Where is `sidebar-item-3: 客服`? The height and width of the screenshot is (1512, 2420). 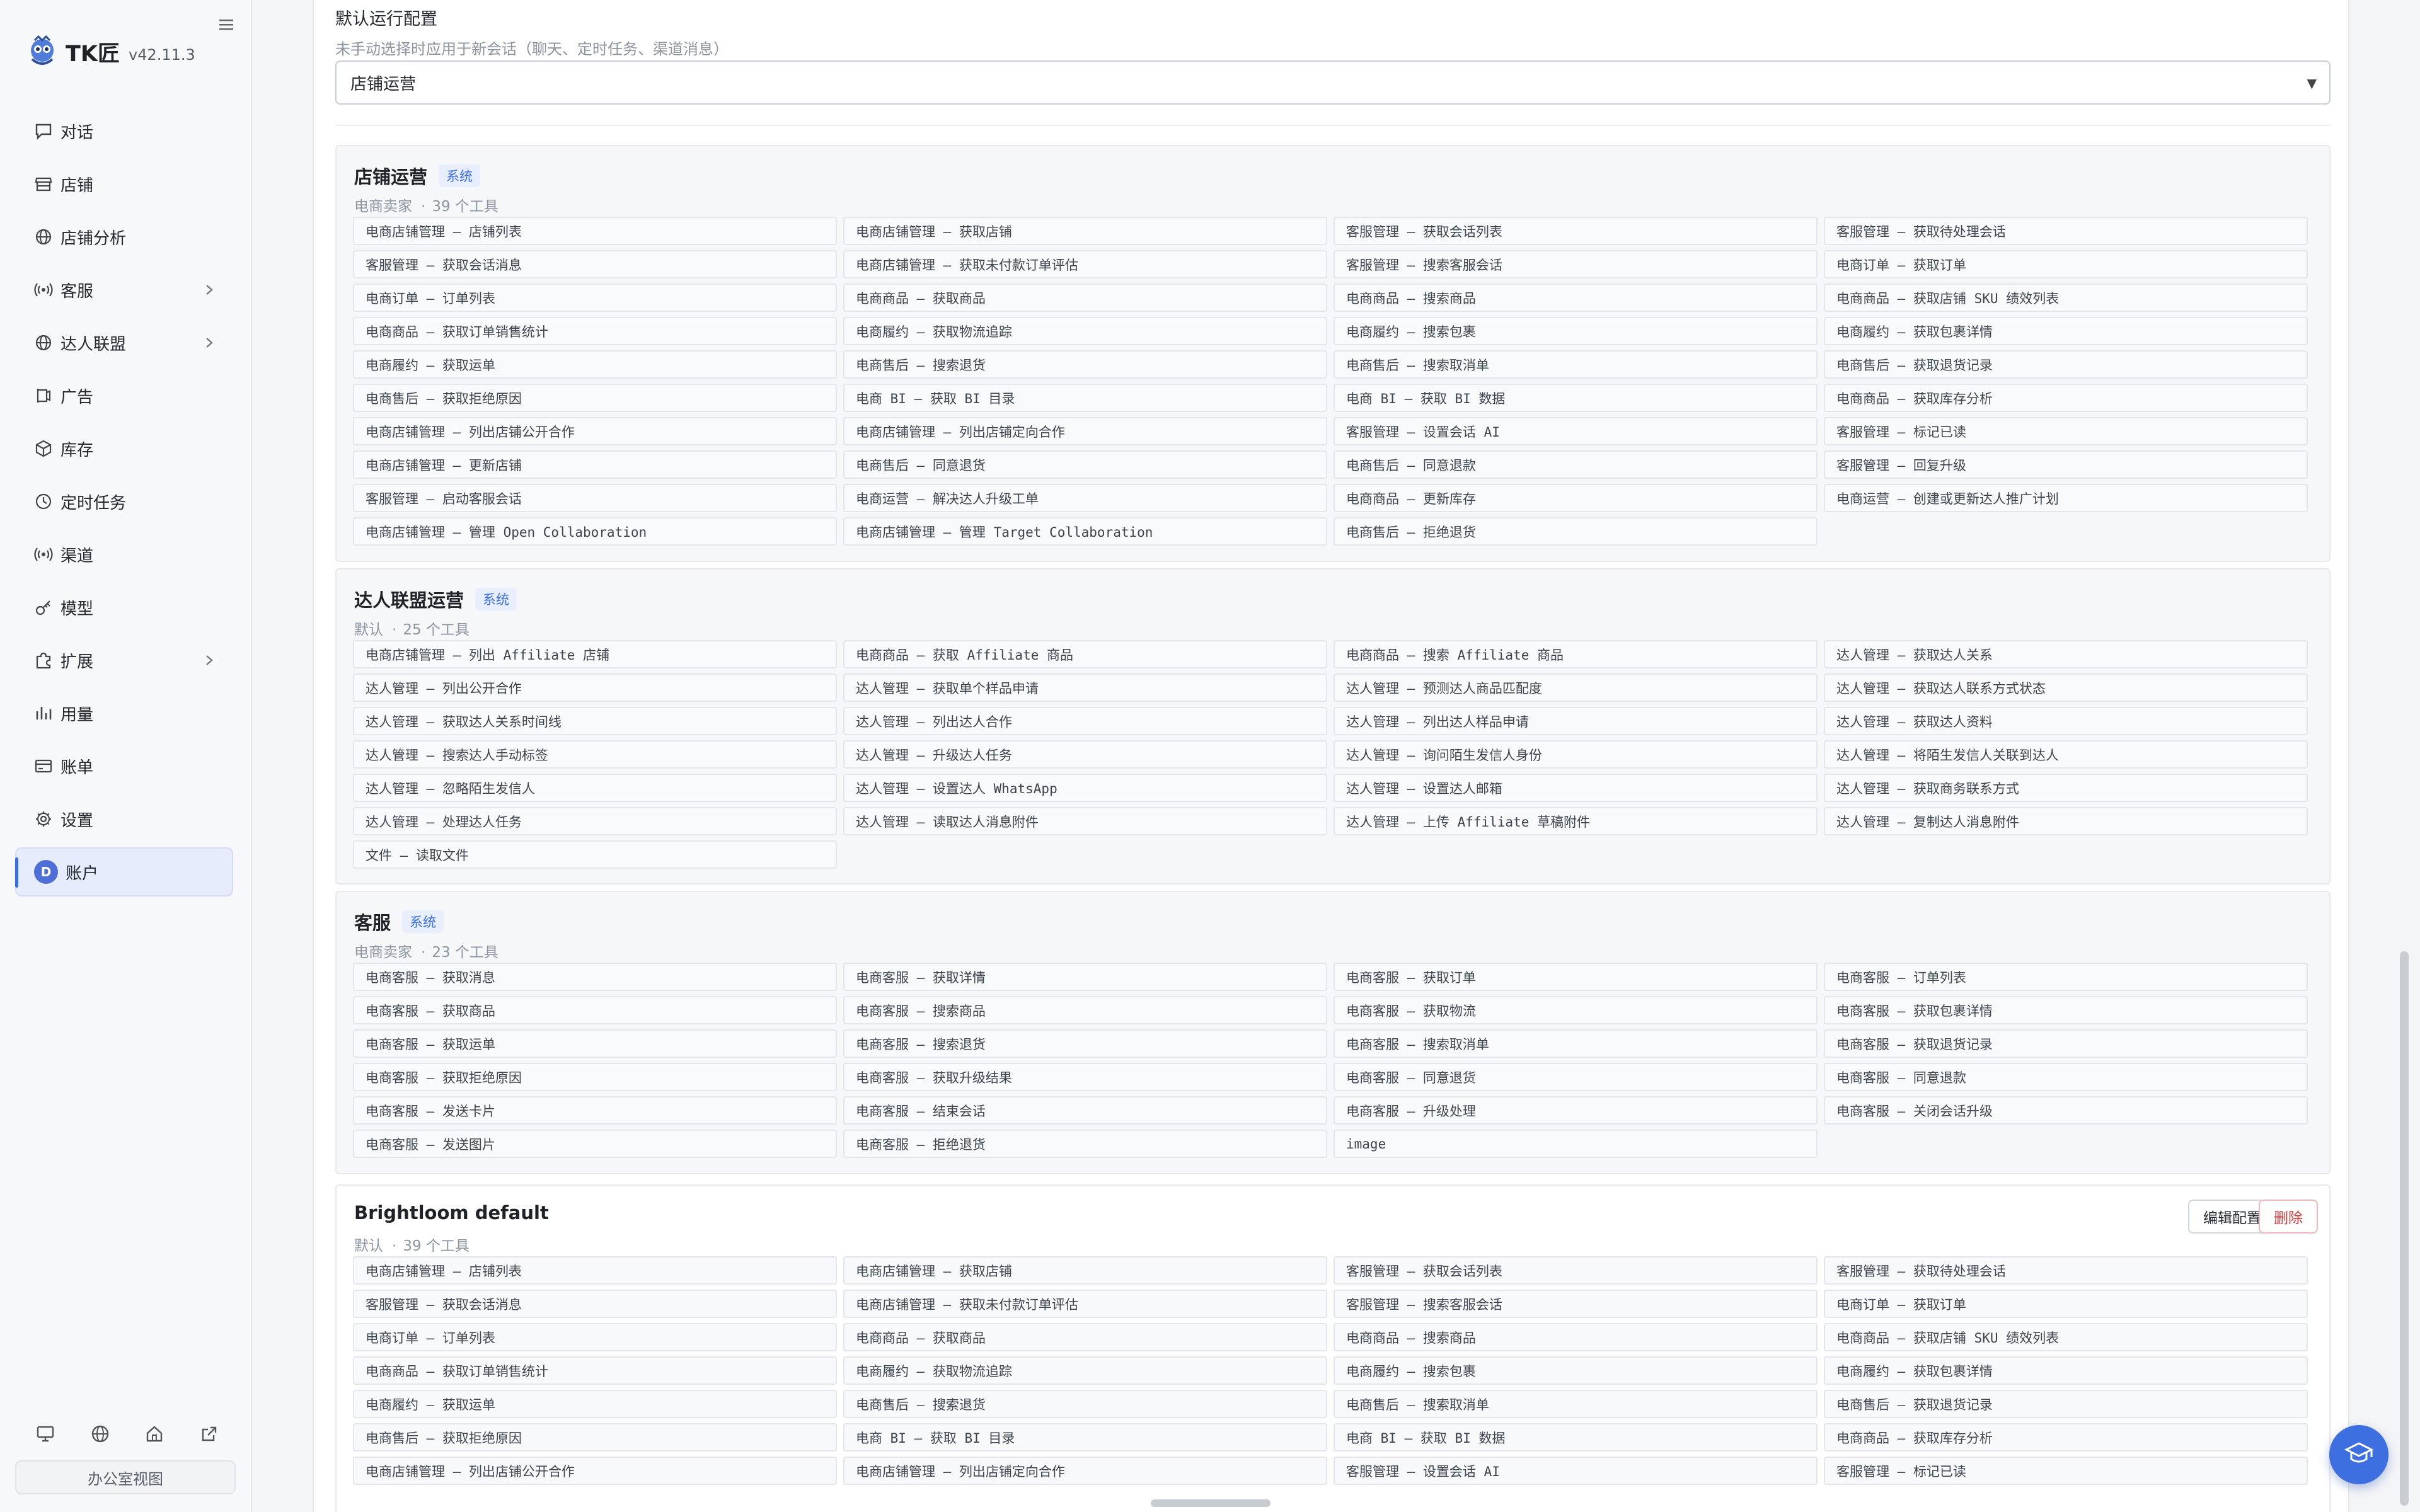 sidebar-item-3: 客服 is located at coordinates (124, 289).